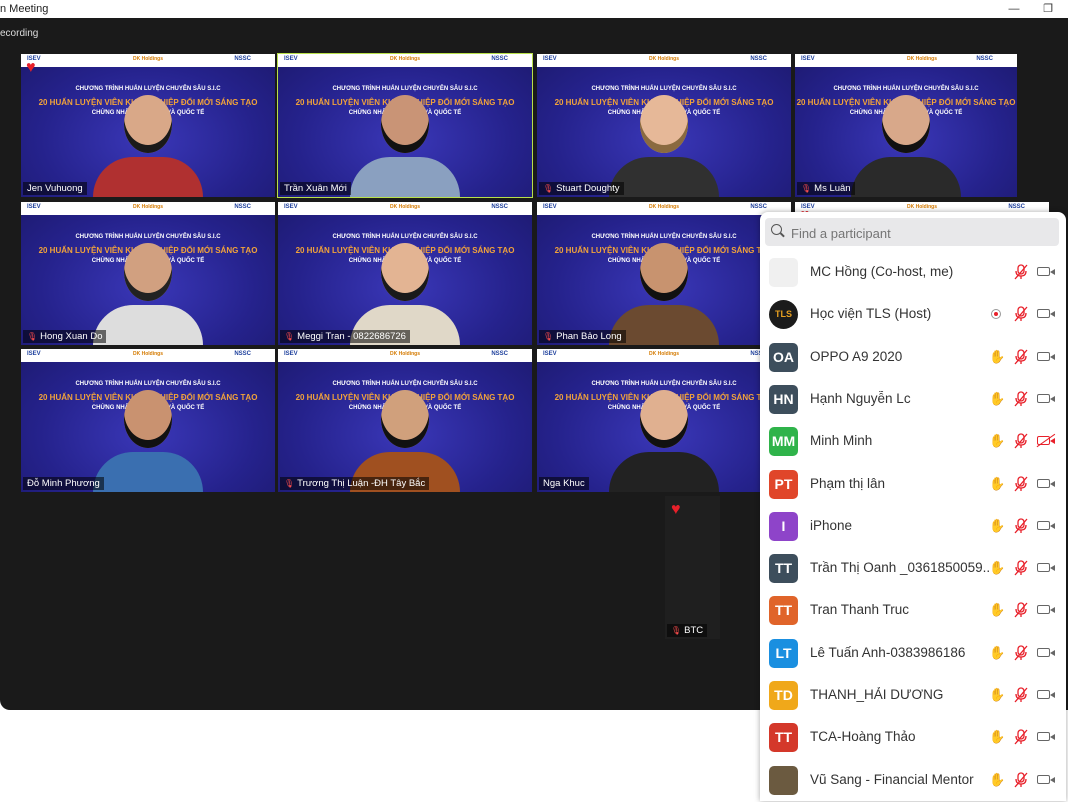 This screenshot has height=802, width=1068. What do you see at coordinates (24, 9) in the screenshot?
I see `window-title: n Meeting` at bounding box center [24, 9].